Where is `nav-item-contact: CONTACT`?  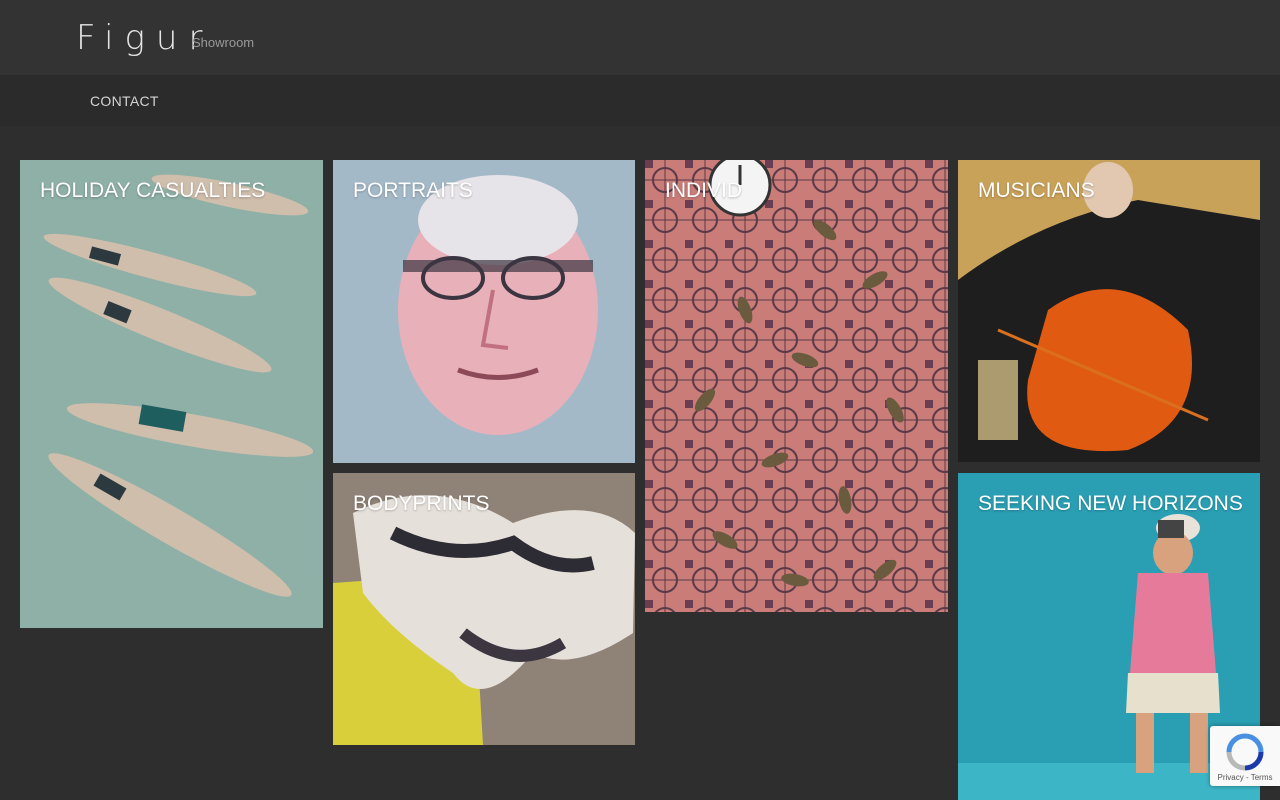
nav-item-contact: CONTACT is located at coordinates (124, 101).